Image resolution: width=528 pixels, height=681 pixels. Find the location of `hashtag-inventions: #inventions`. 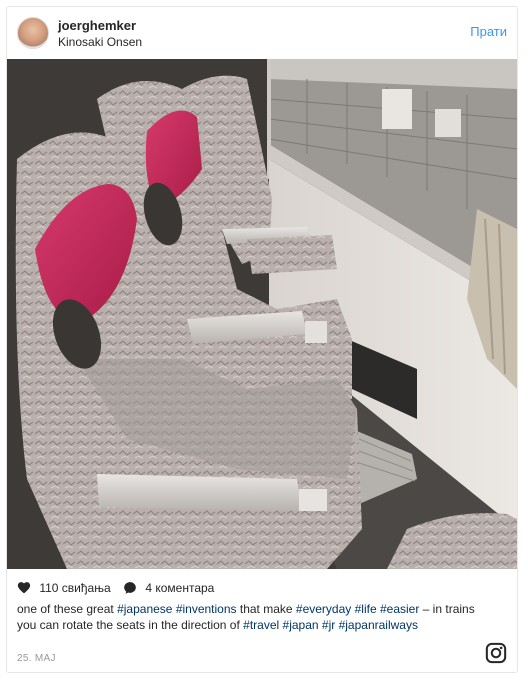

hashtag-inventions: #inventions is located at coordinates (206, 609).